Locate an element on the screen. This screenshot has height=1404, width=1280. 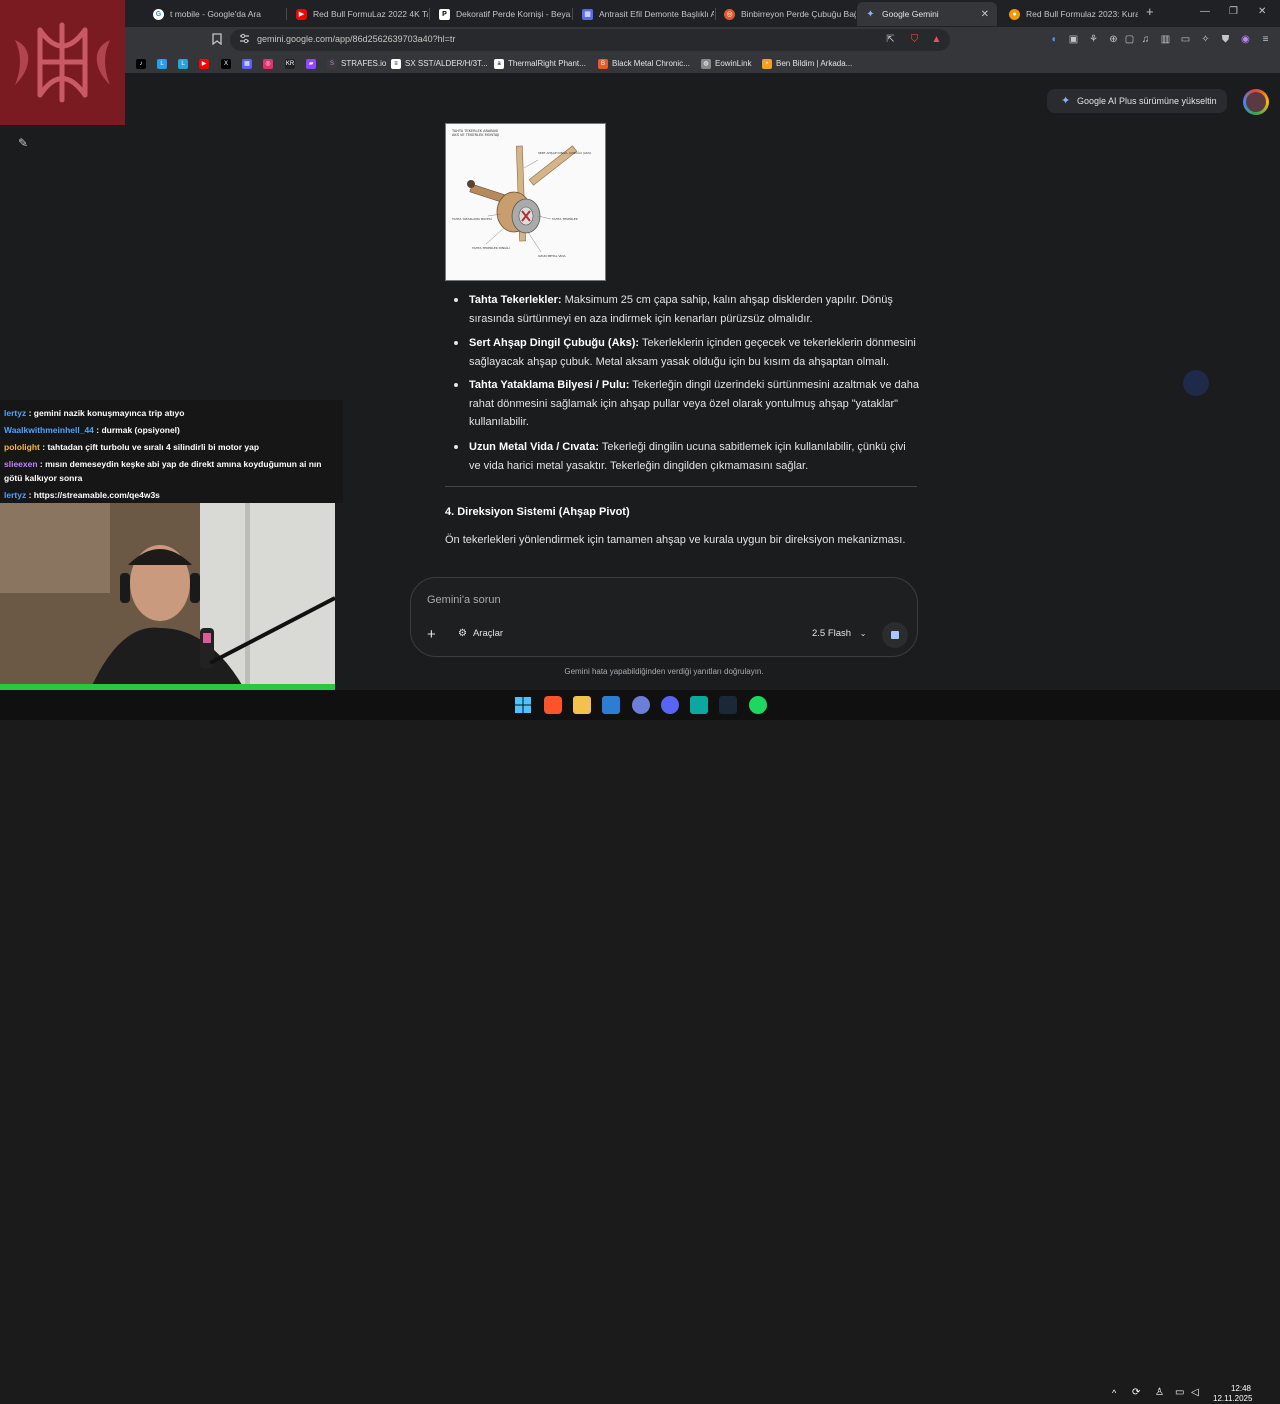
vpn-icon: ⛊ is located at coordinates (1225, 39).